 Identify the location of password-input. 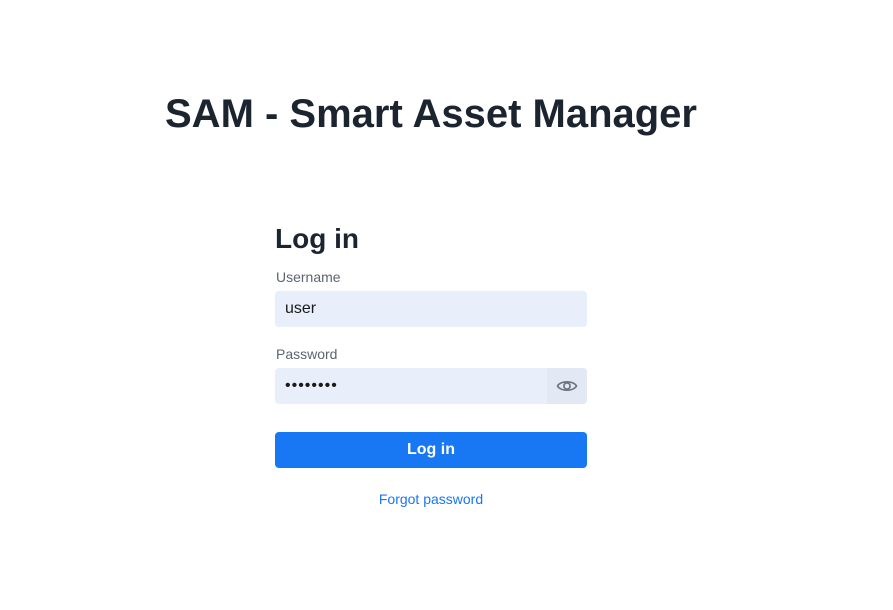
(431, 386).